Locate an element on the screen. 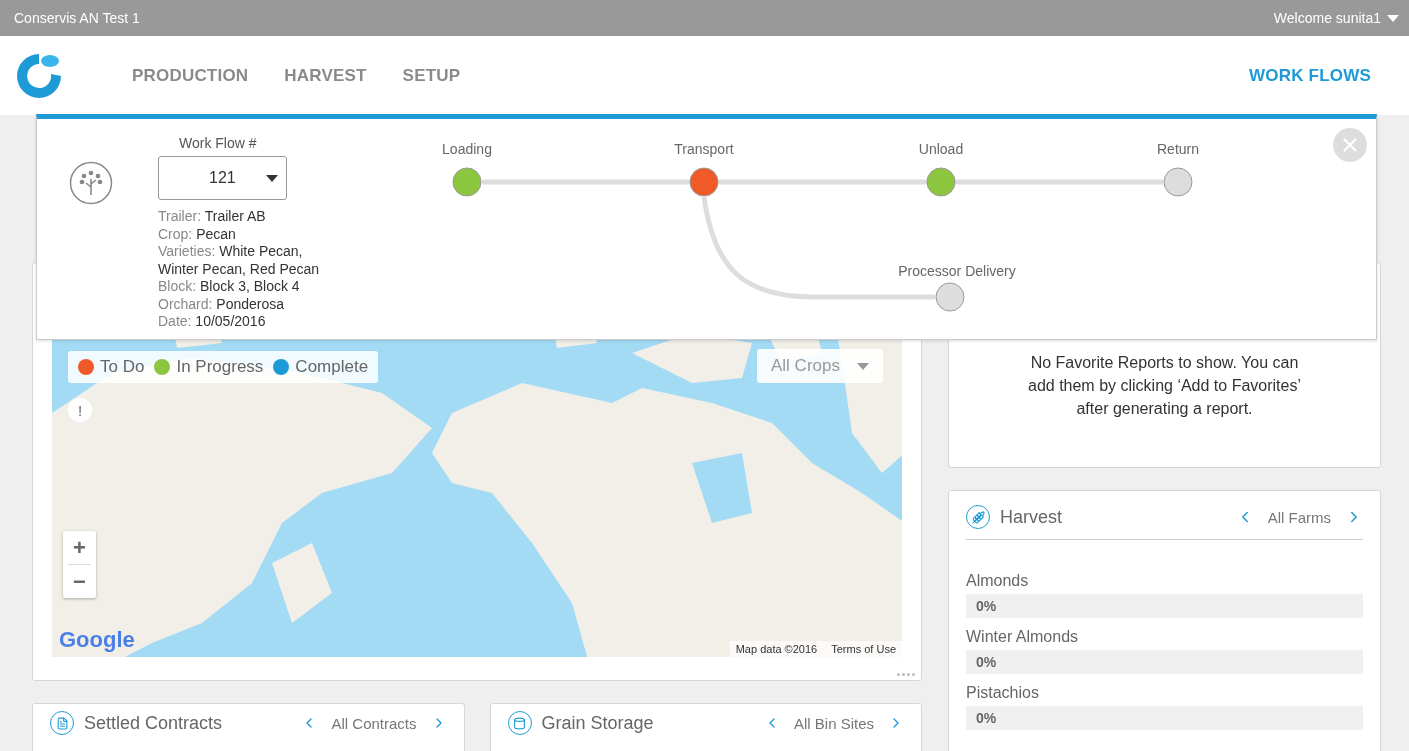 This screenshot has height=751, width=1409. nav-tab: PRODUCTION is located at coordinates (190, 75).